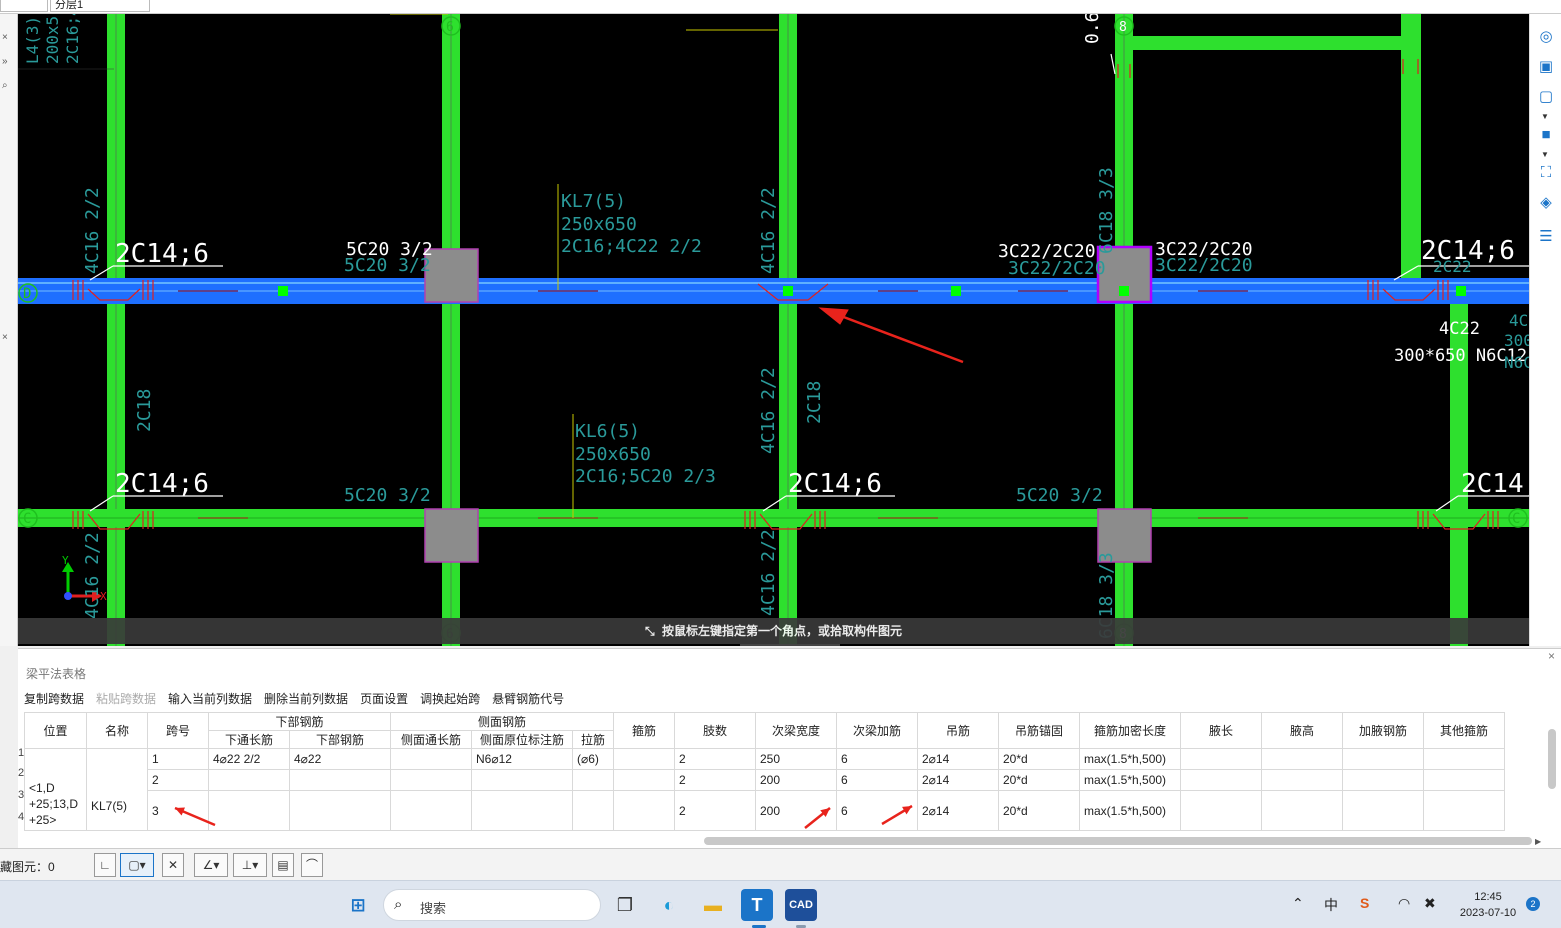 The width and height of the screenshot is (1561, 928). Describe the element at coordinates (593, 759) in the screenshot. I see `cell-tie: (⌀6)` at that location.